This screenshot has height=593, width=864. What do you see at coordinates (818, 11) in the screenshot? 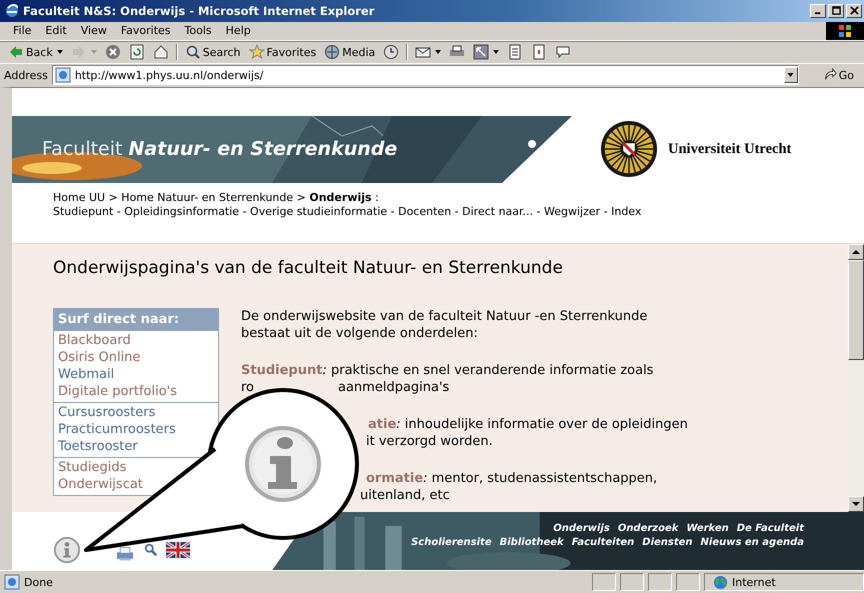
I see `minimize-button` at bounding box center [818, 11].